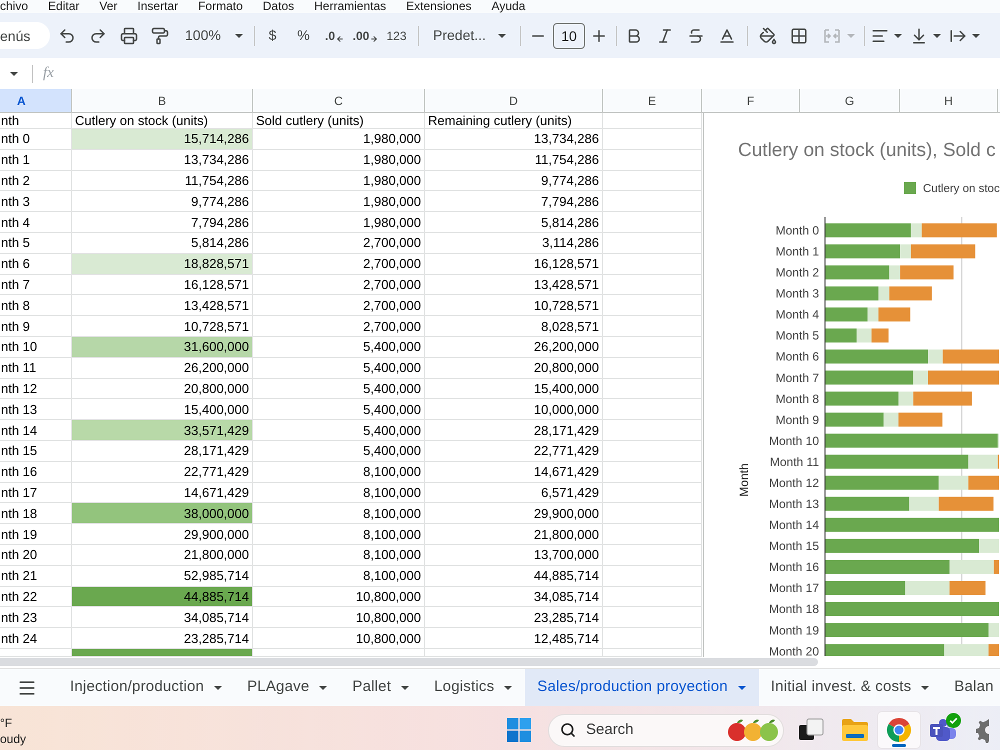 This screenshot has width=1000, height=750. Describe the element at coordinates (695, 35) in the screenshot. I see `strikethrough-icon` at that location.